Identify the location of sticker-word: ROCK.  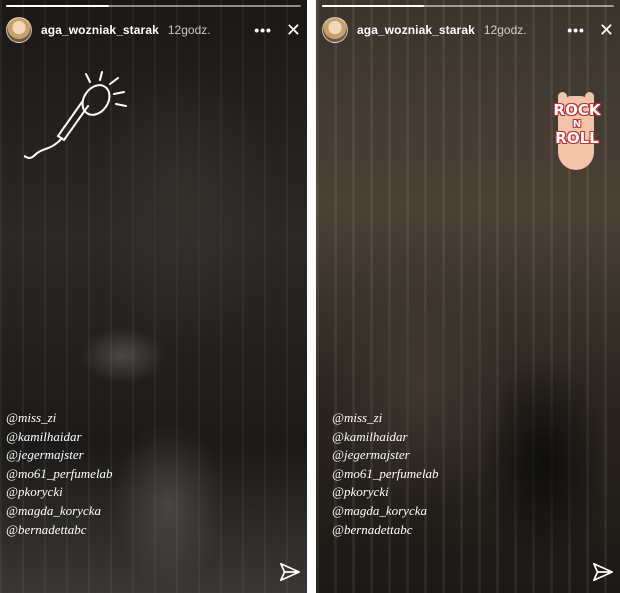
(577, 110).